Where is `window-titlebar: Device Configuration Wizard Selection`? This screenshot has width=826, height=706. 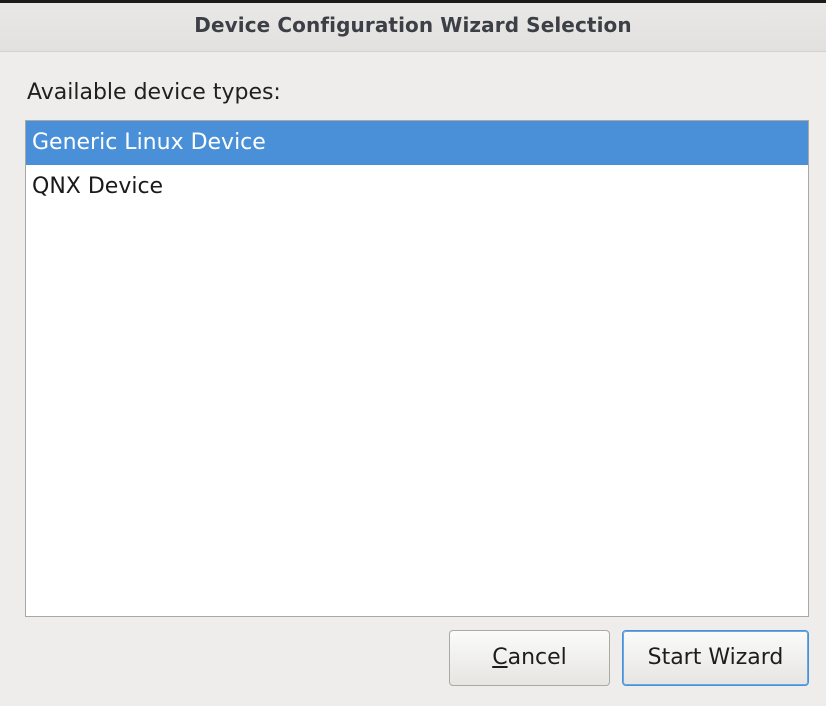
window-titlebar: Device Configuration Wizard Selection is located at coordinates (413, 26).